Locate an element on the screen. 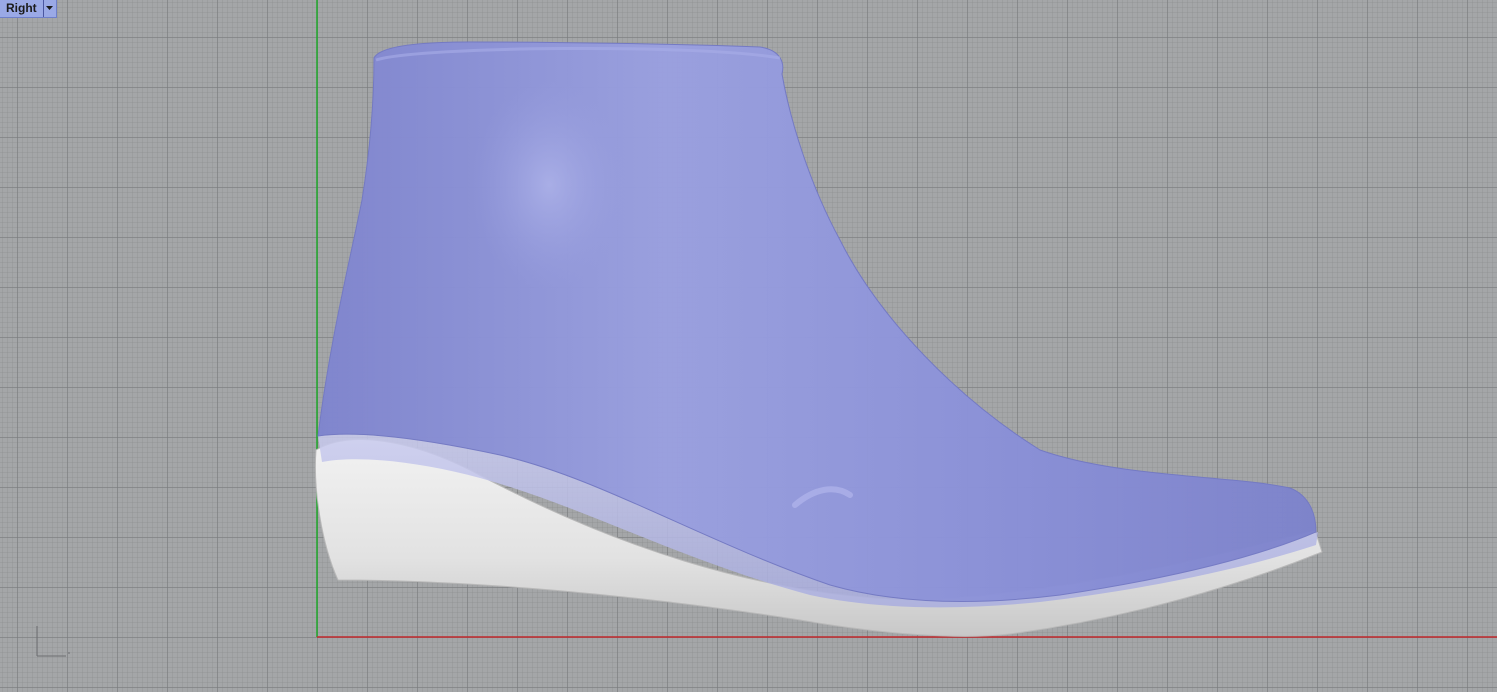 Image resolution: width=1497 pixels, height=692 pixels. chevron-down-icon is located at coordinates (49, 8).